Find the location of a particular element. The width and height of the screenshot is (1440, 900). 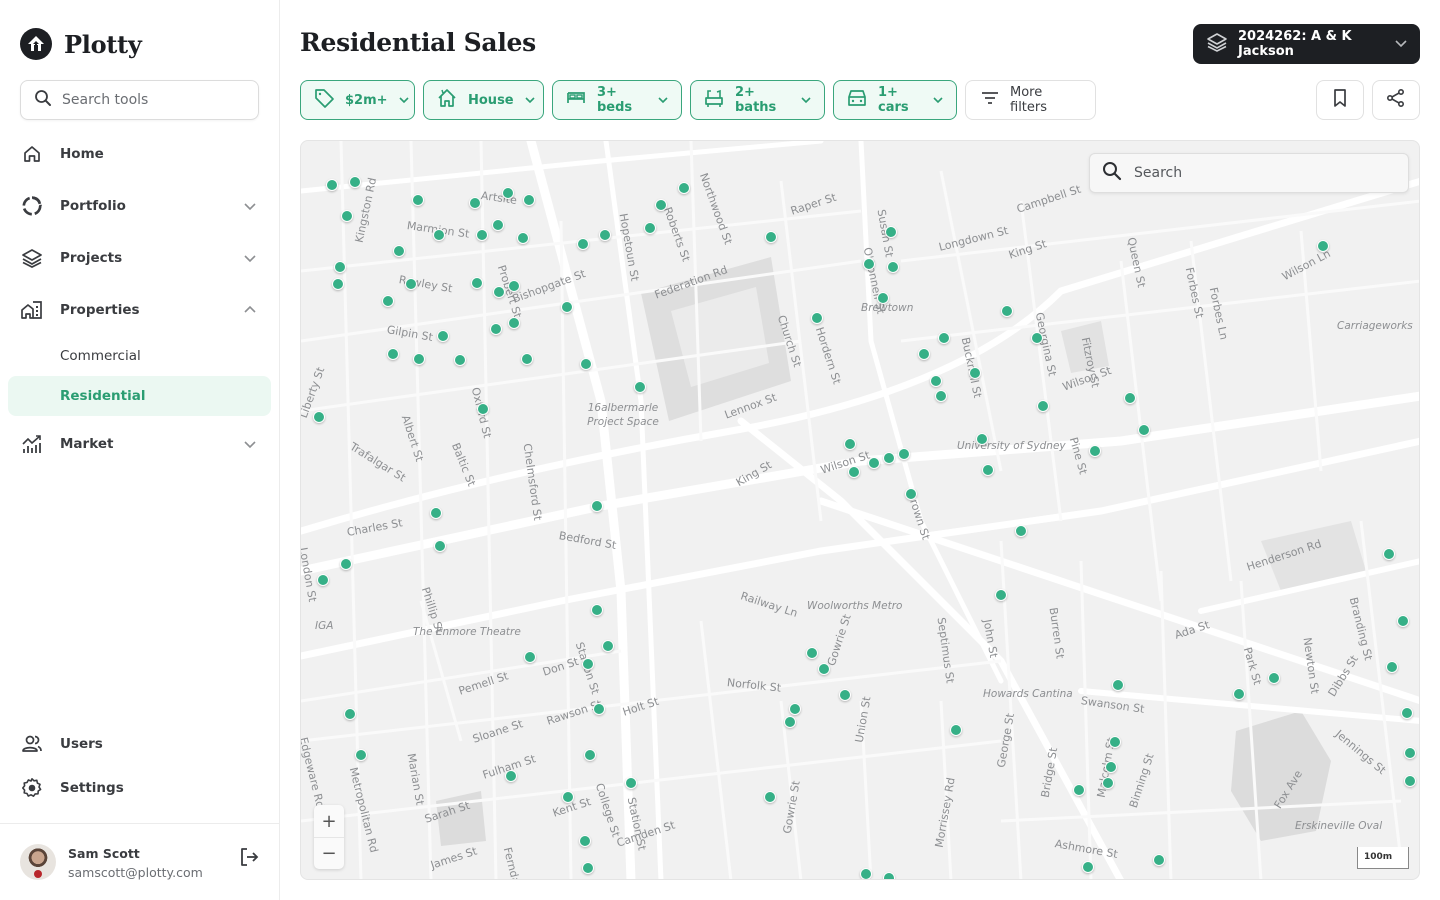

search-tools-field is located at coordinates (139, 100).